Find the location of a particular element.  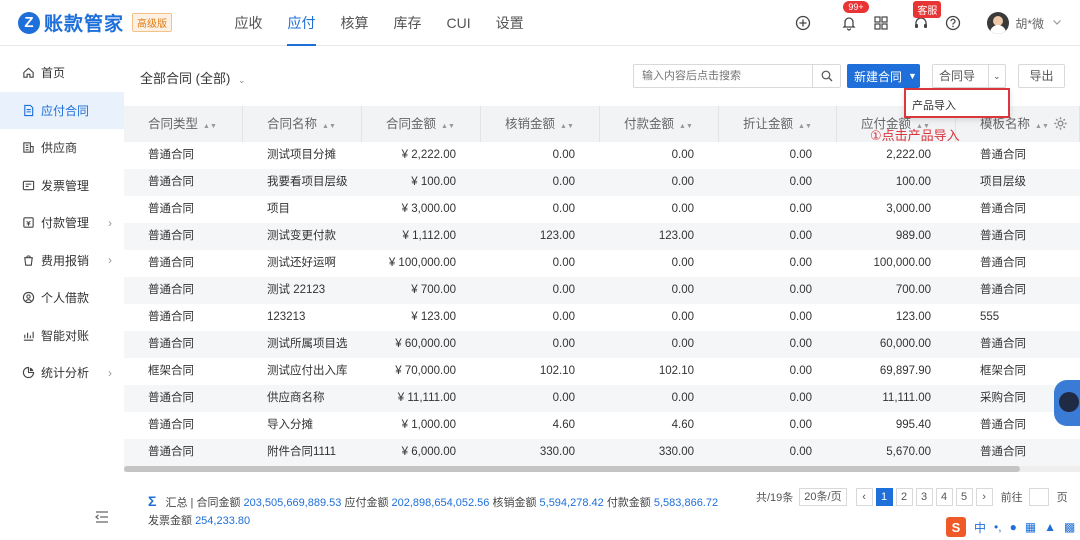

export-button: 导出 is located at coordinates (1041, 76).